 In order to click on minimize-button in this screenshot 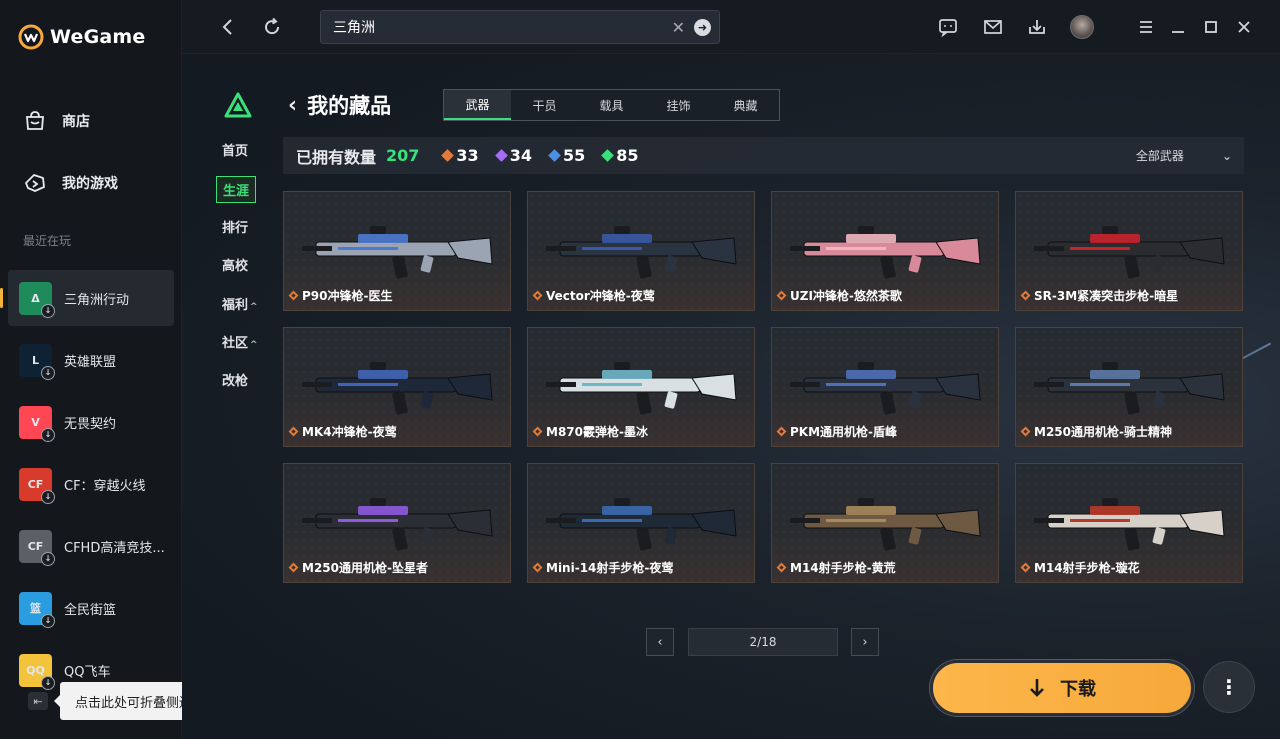, I will do `click(1178, 27)`.